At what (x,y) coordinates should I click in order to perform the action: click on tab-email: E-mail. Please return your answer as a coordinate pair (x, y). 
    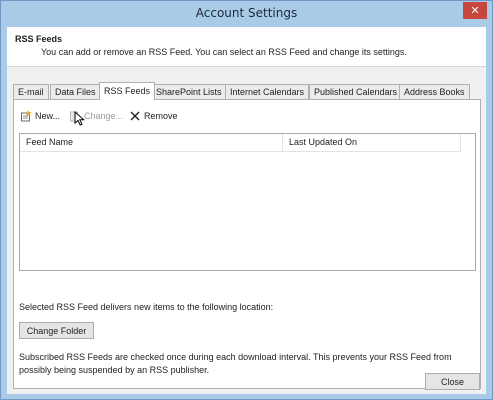
    Looking at the image, I should click on (31, 91).